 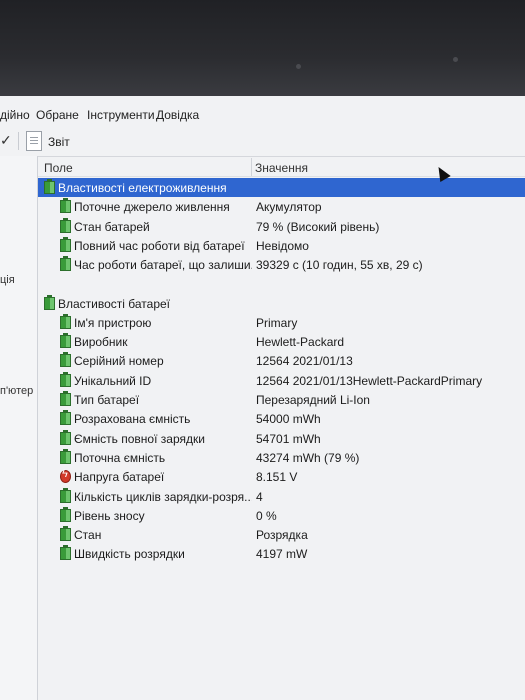 I want to click on section-title: Властивості електроживлення, so click(x=142, y=188).